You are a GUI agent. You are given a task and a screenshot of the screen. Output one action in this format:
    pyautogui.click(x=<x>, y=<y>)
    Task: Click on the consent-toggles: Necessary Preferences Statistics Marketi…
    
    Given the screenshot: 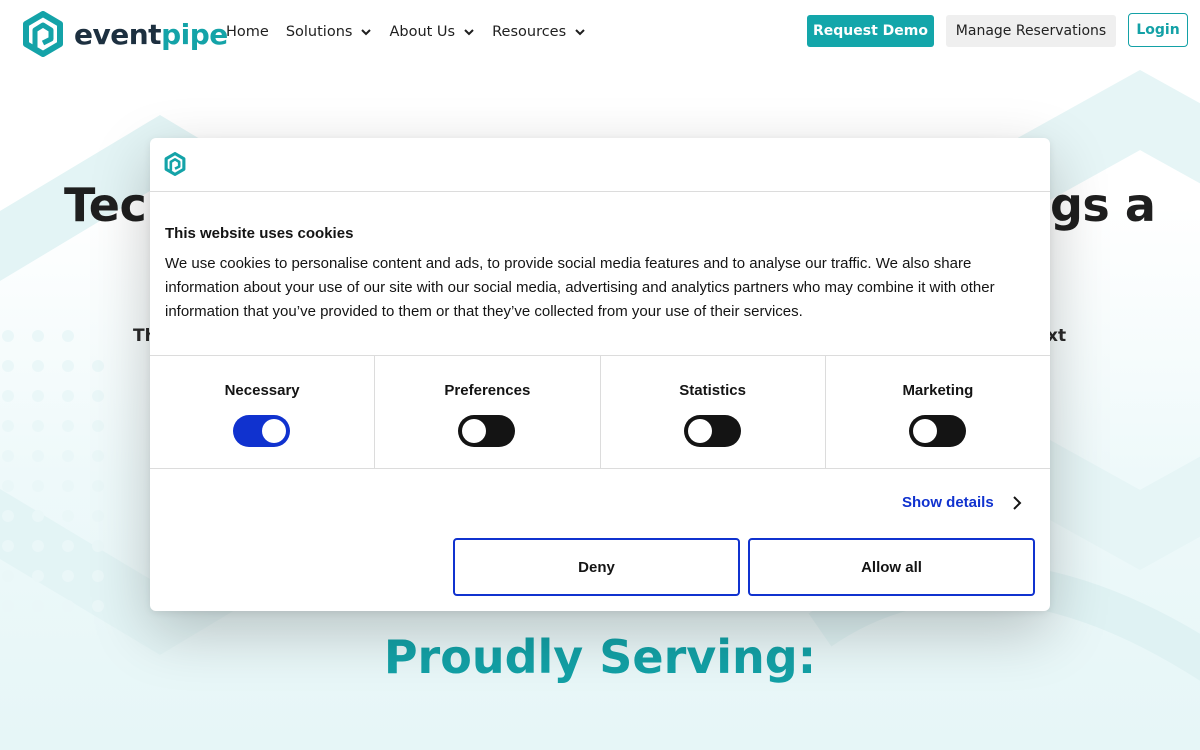 What is the action you would take?
    pyautogui.click(x=600, y=412)
    